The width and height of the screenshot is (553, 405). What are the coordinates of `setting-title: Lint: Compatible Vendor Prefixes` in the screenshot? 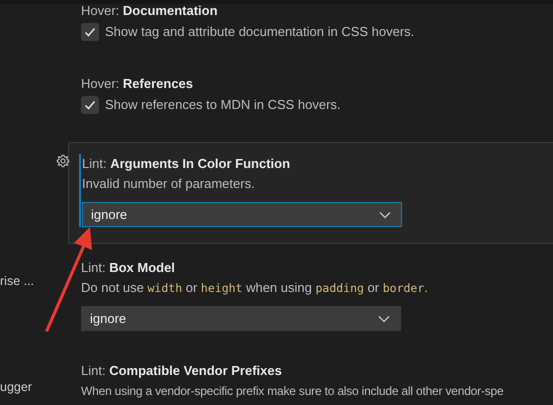 It's located at (182, 371).